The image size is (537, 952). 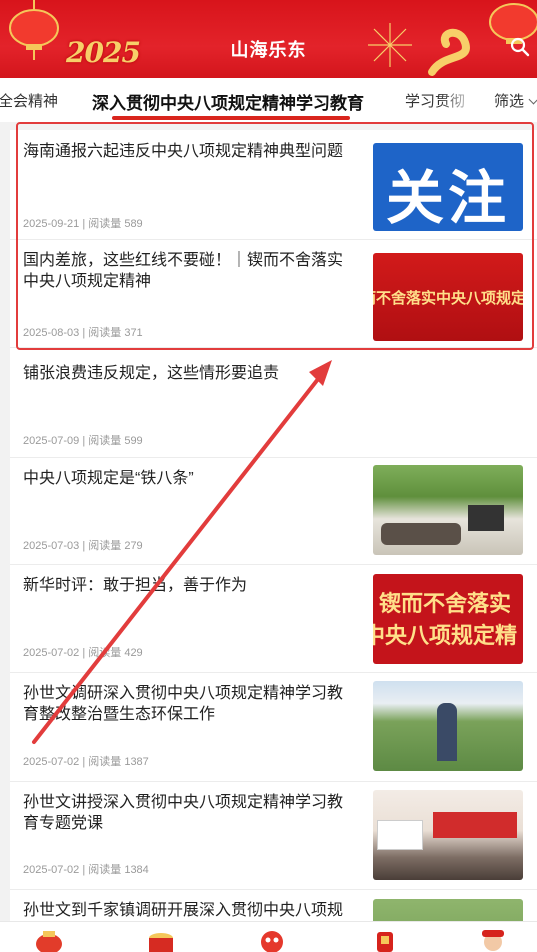 I want to click on app-title: 山海乐东, so click(x=268, y=50).